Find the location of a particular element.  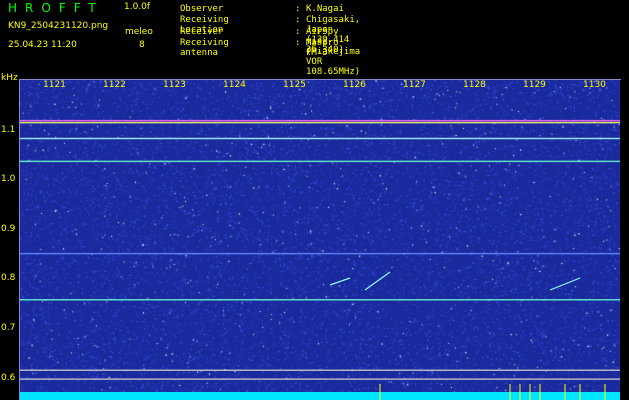

frequency-tick-1124: 1124 is located at coordinates (234, 85).